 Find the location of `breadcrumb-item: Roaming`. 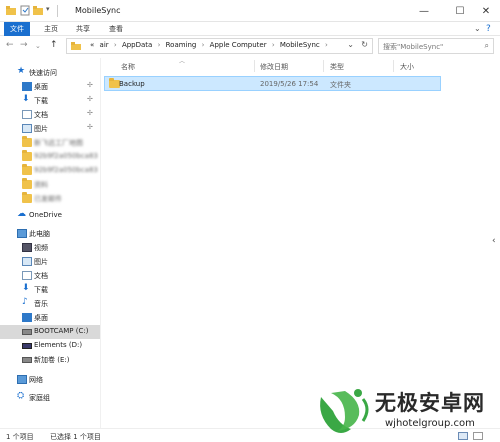

breadcrumb-item: Roaming is located at coordinates (181, 45).